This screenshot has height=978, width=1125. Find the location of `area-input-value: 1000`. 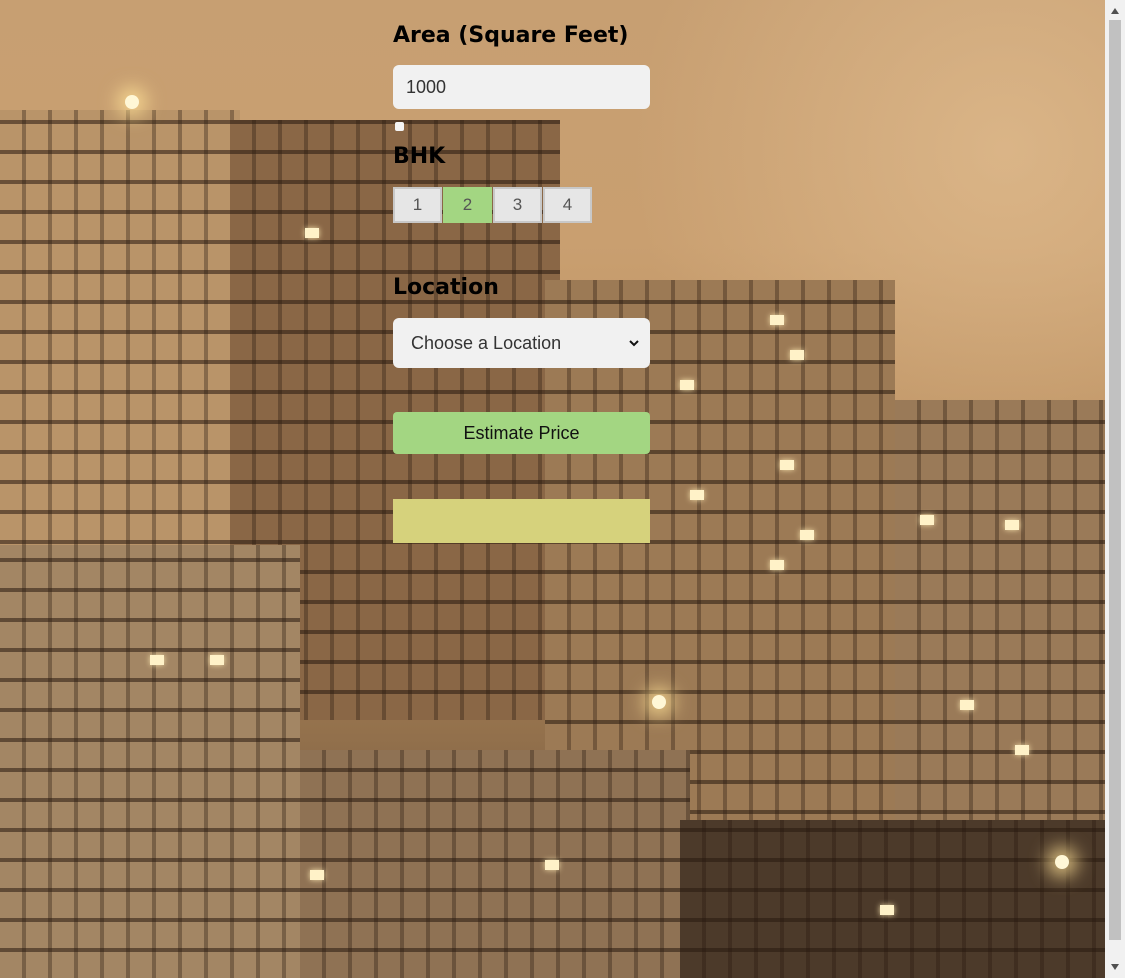

area-input-value: 1000 is located at coordinates (426, 86).